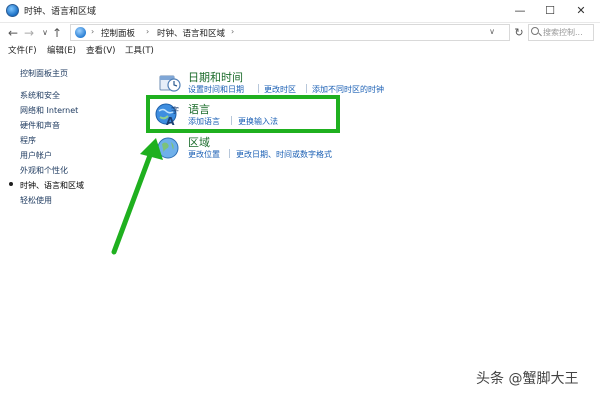 Image resolution: width=600 pixels, height=400 pixels. I want to click on watermark-text: 头条 @蟹脚大王, so click(527, 379).